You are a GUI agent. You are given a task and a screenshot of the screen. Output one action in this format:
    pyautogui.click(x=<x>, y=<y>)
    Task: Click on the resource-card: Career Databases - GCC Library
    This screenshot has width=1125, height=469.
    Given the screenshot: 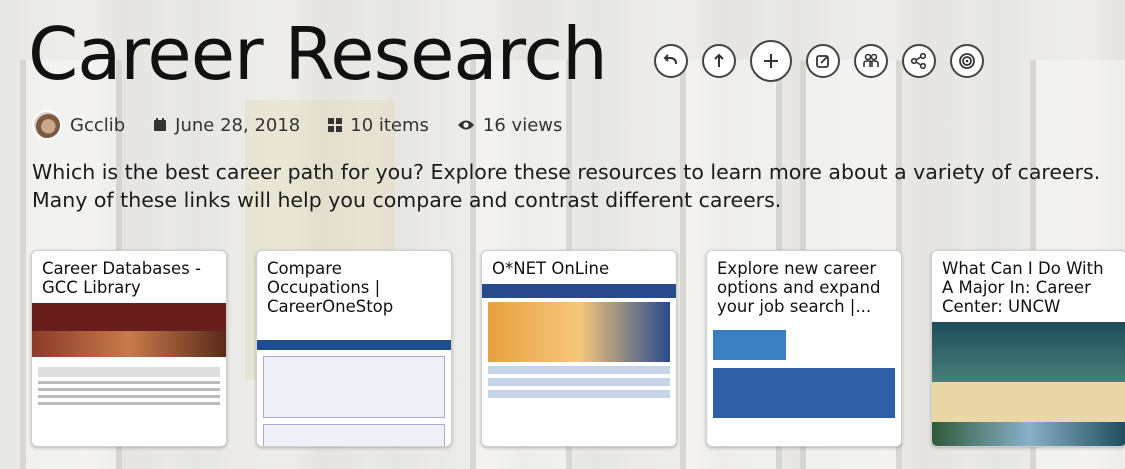 What is the action you would take?
    pyautogui.click(x=129, y=348)
    